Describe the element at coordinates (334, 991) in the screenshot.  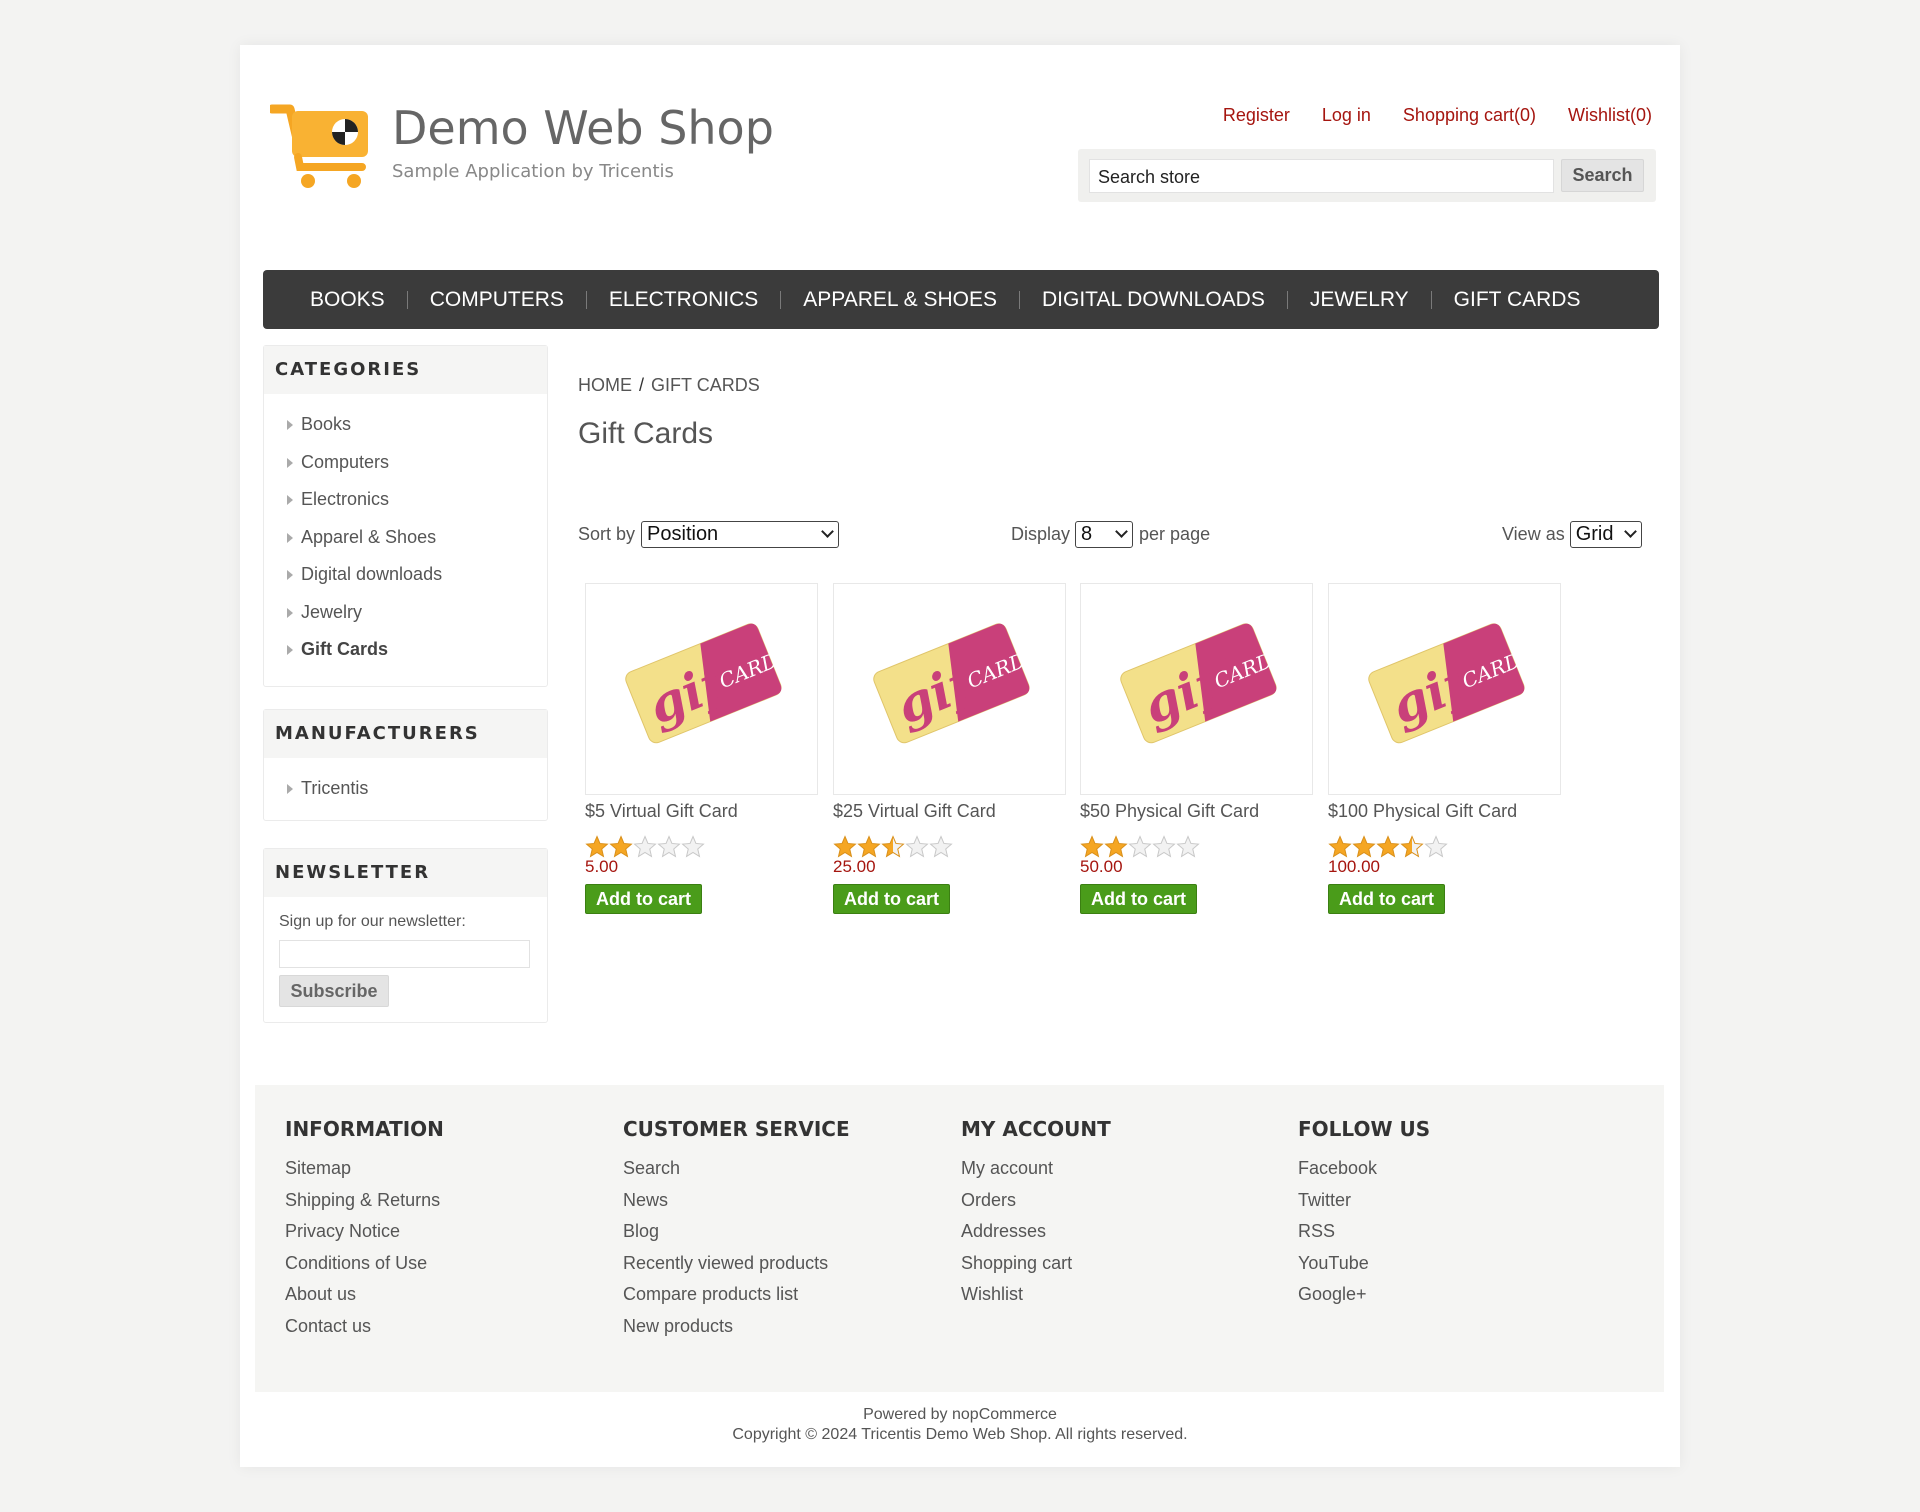
I see `subscribe-button: Subscribe` at that location.